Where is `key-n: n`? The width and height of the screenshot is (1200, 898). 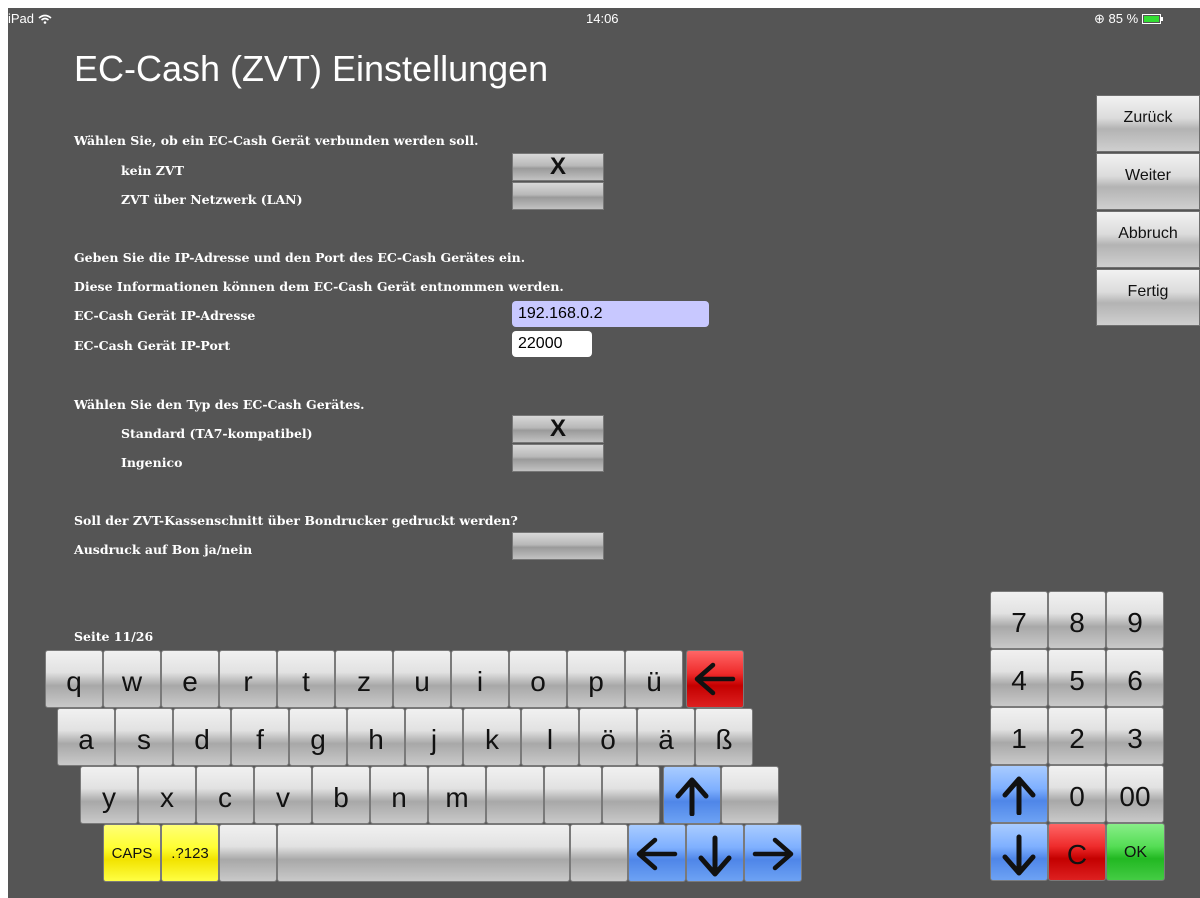
key-n: n is located at coordinates (399, 795).